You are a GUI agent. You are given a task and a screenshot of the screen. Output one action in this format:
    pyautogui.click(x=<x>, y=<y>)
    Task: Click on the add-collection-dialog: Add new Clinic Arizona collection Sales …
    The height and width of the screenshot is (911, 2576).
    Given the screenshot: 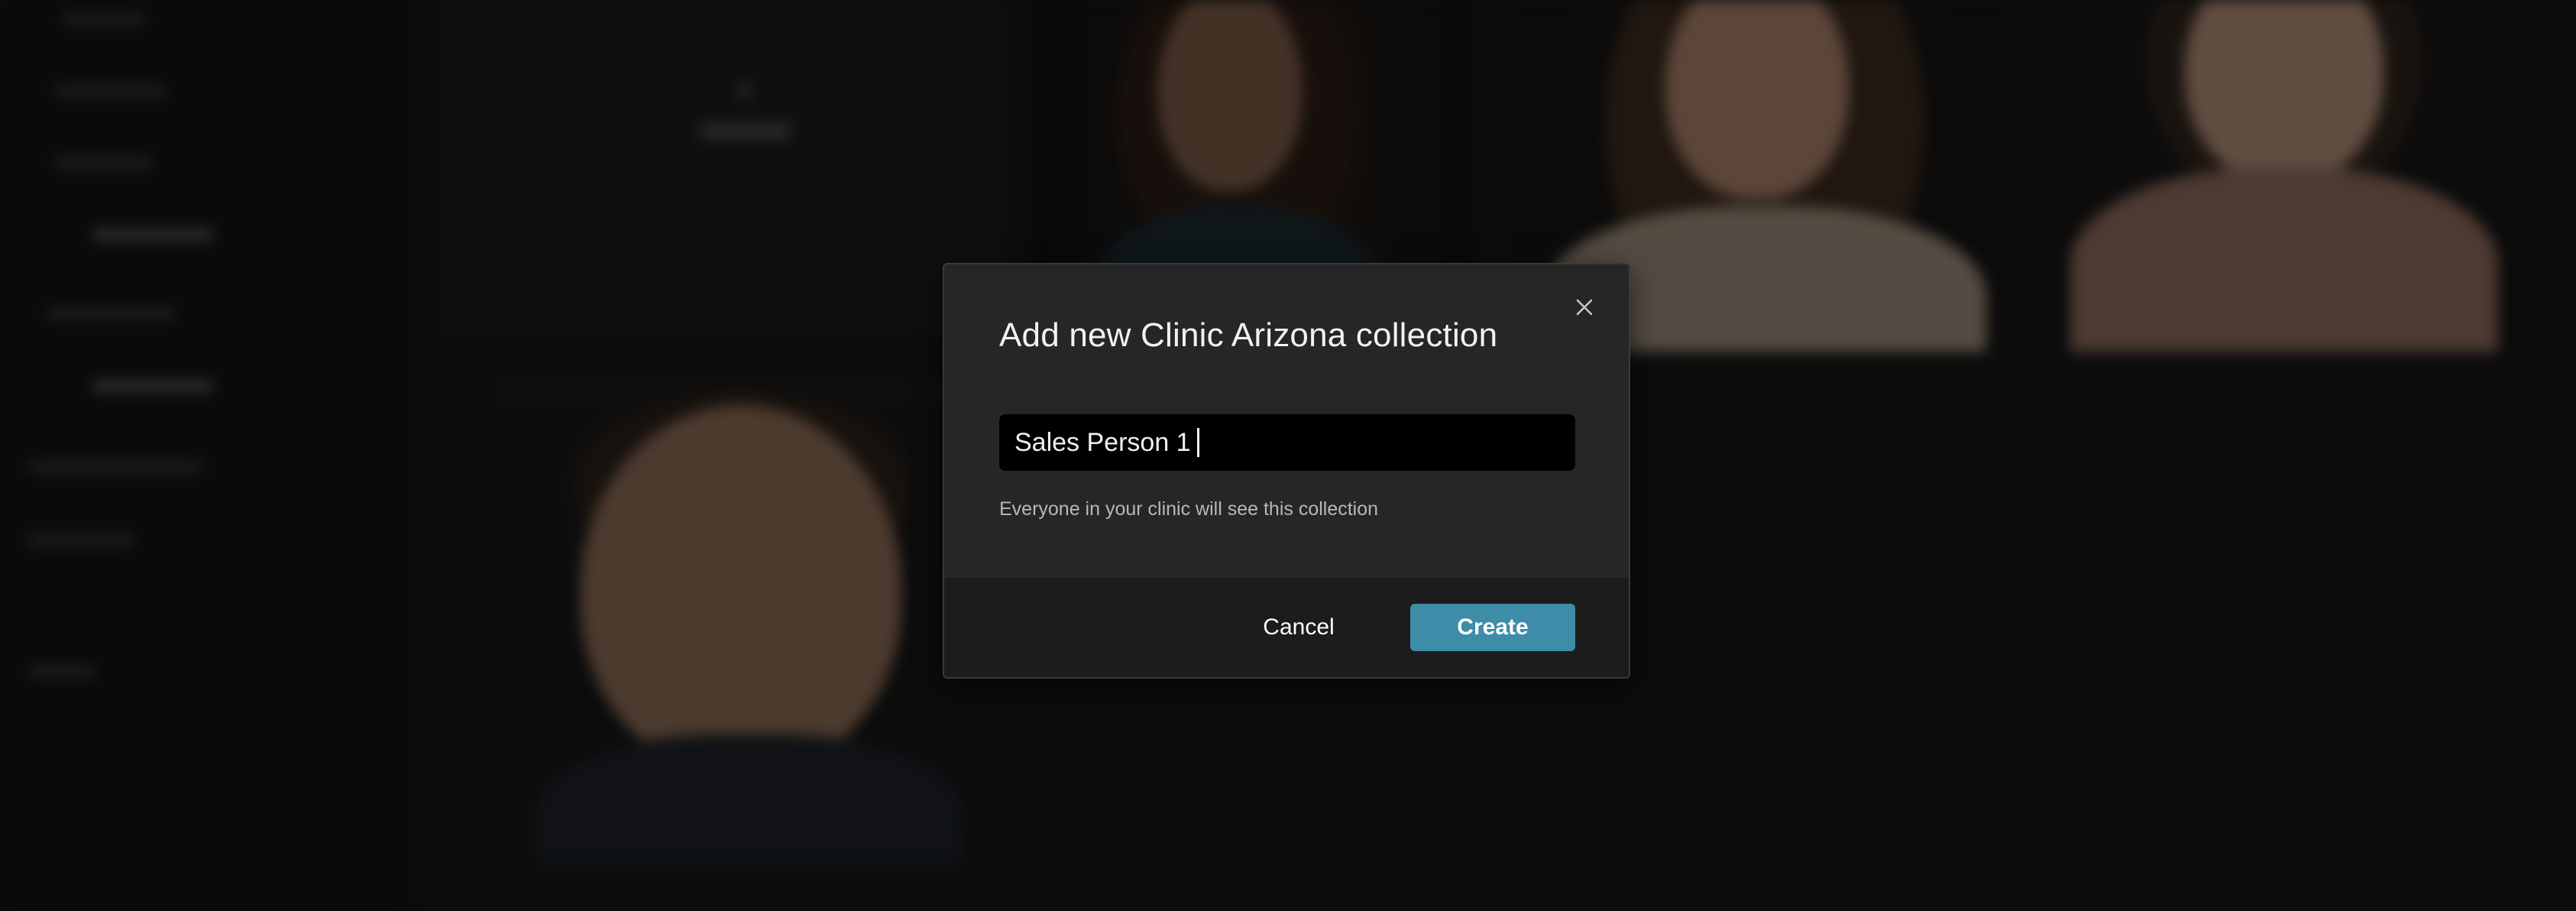 What is the action you would take?
    pyautogui.click(x=1286, y=471)
    